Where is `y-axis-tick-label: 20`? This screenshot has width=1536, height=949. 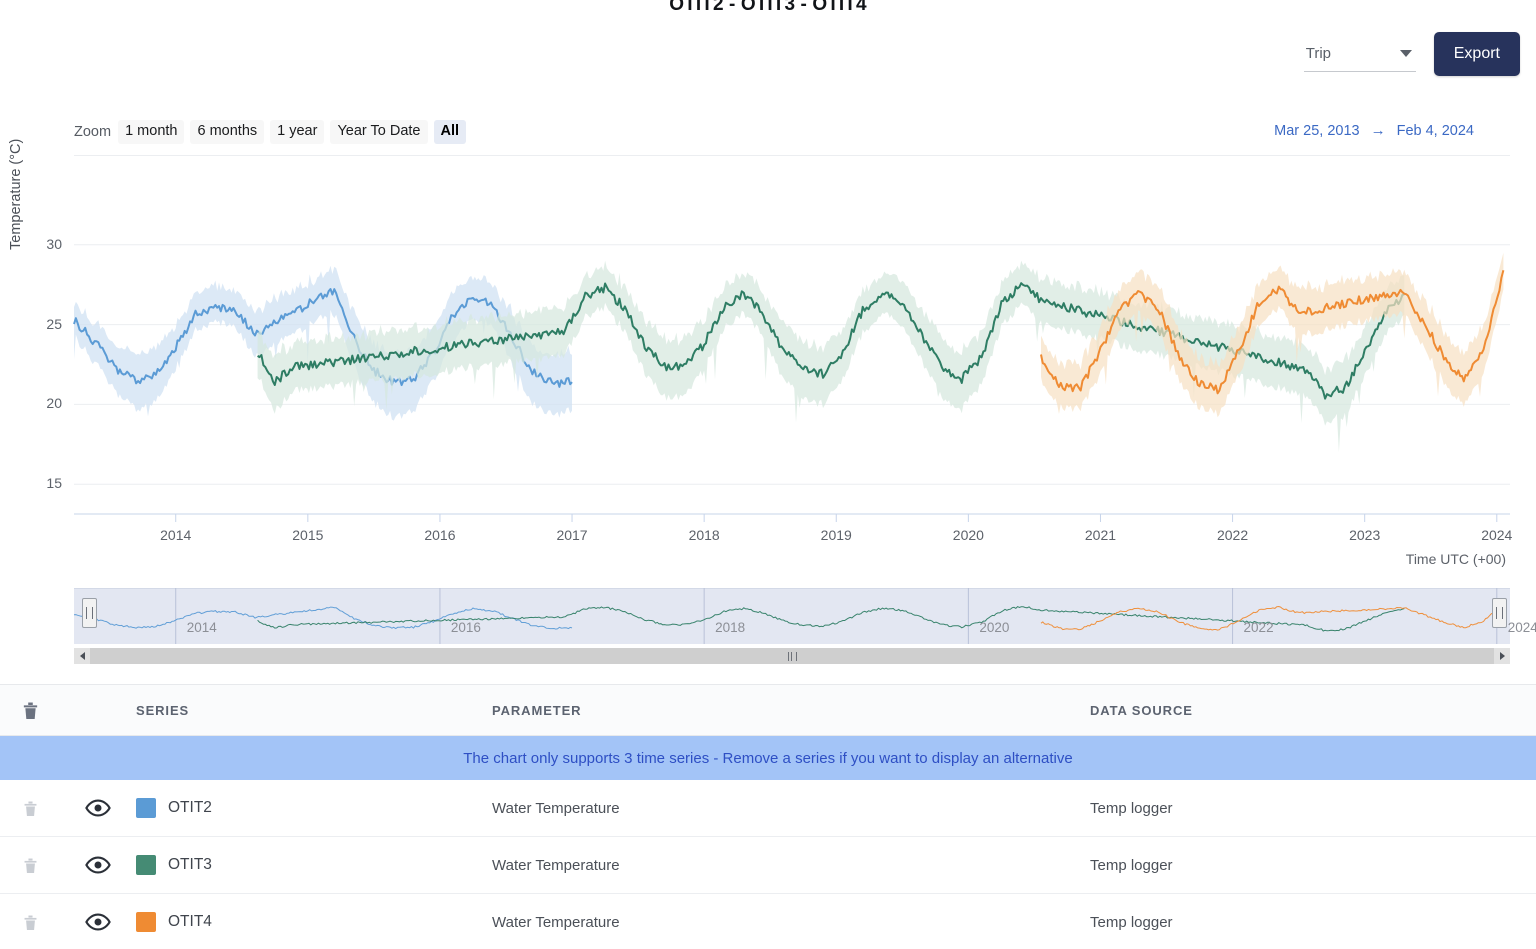 y-axis-tick-label: 20 is located at coordinates (54, 403).